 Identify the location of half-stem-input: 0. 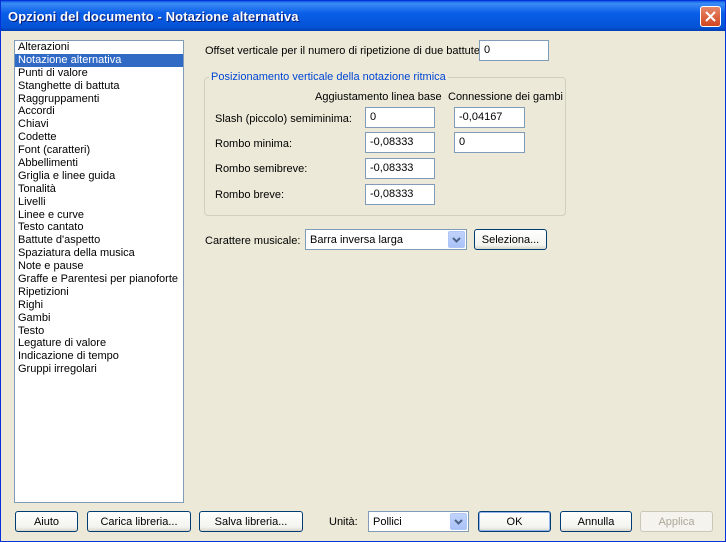
(489, 142).